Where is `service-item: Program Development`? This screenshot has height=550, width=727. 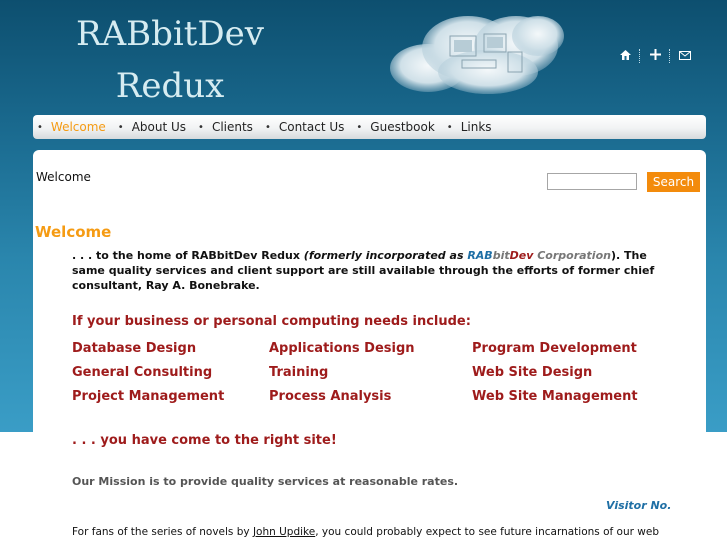 service-item: Program Development is located at coordinates (554, 348).